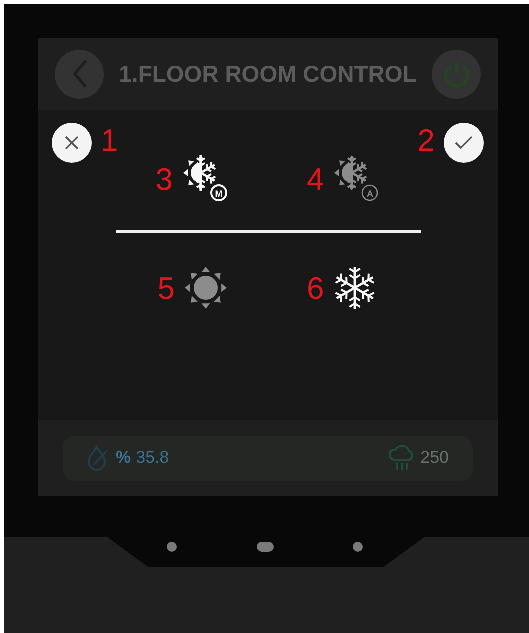  I want to click on annotation-number: 3, so click(164, 179).